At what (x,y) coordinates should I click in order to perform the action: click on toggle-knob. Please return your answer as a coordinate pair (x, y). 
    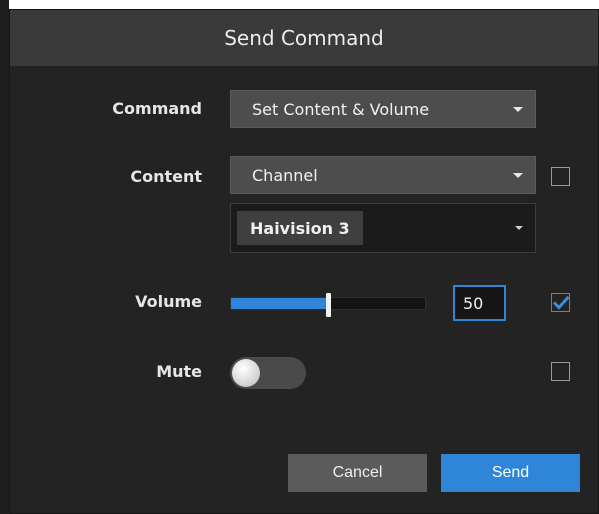
    Looking at the image, I should click on (246, 373).